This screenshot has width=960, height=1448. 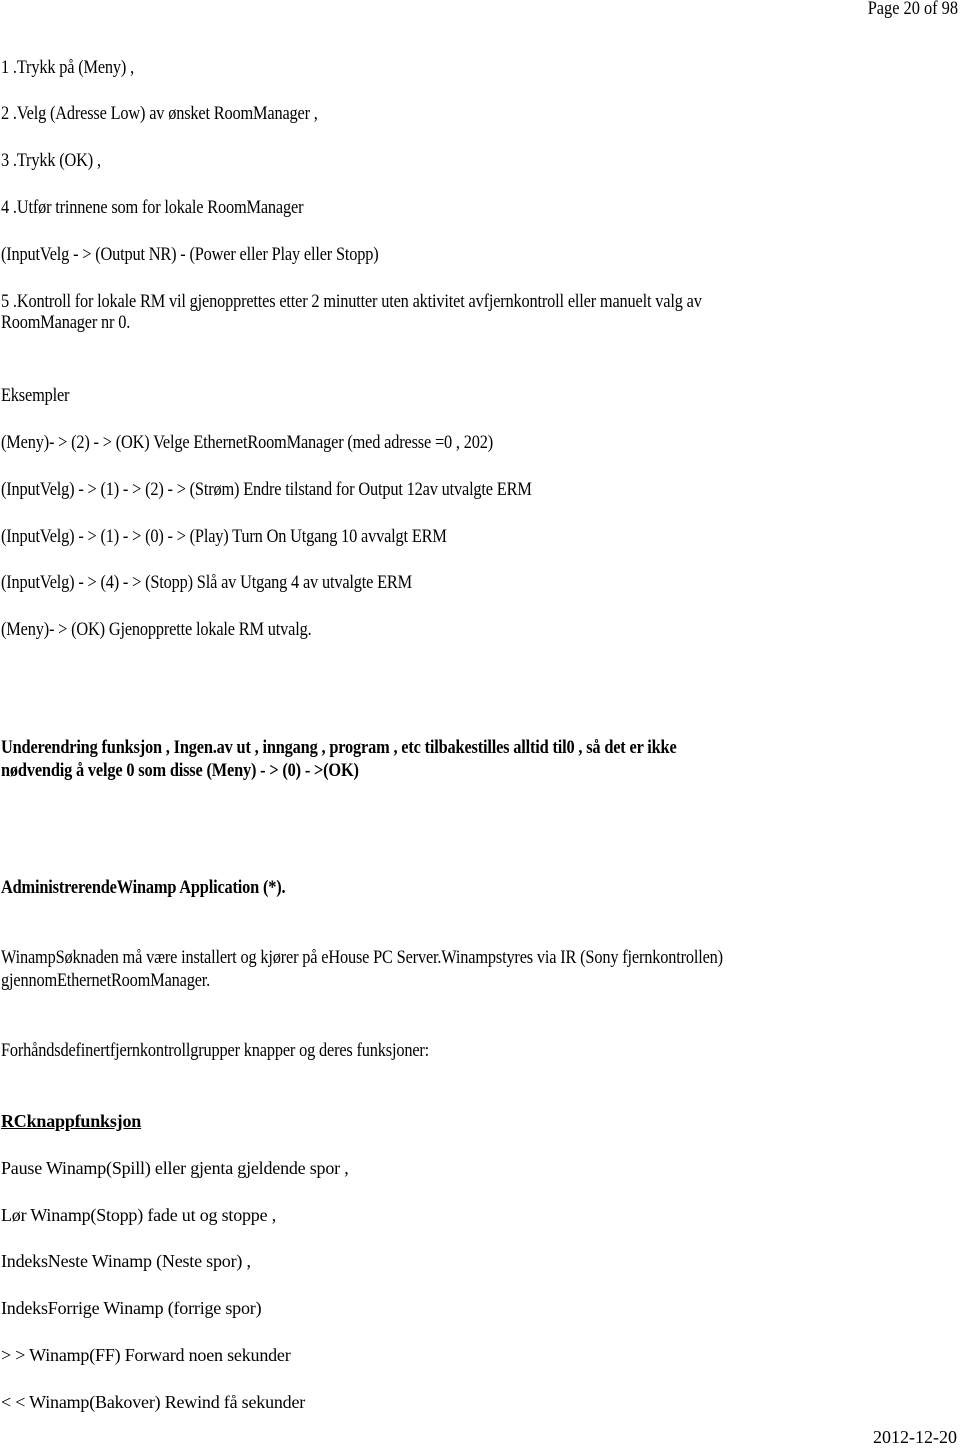 What do you see at coordinates (915, 1437) in the screenshot?
I see `footer-date: 2012-12-20` at bounding box center [915, 1437].